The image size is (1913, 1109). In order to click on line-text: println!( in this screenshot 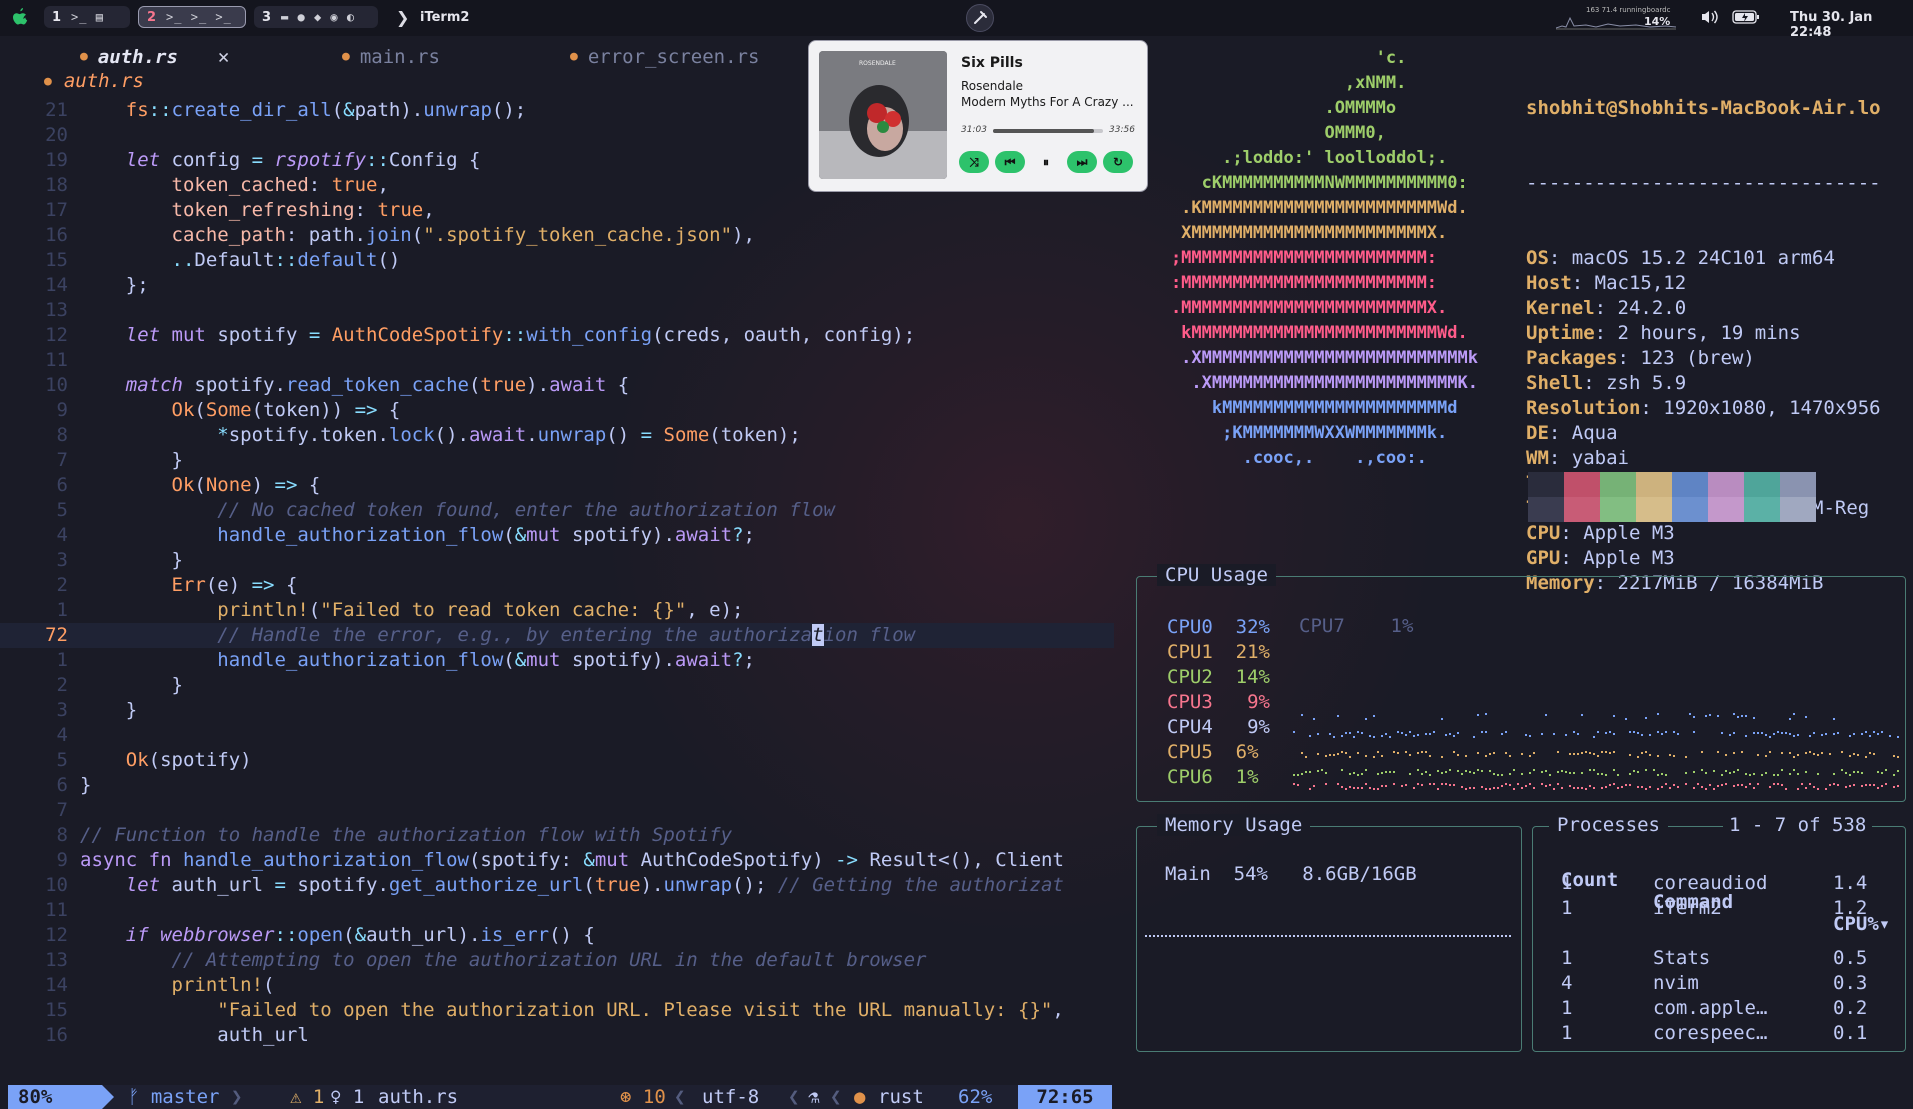, I will do `click(177, 985)`.